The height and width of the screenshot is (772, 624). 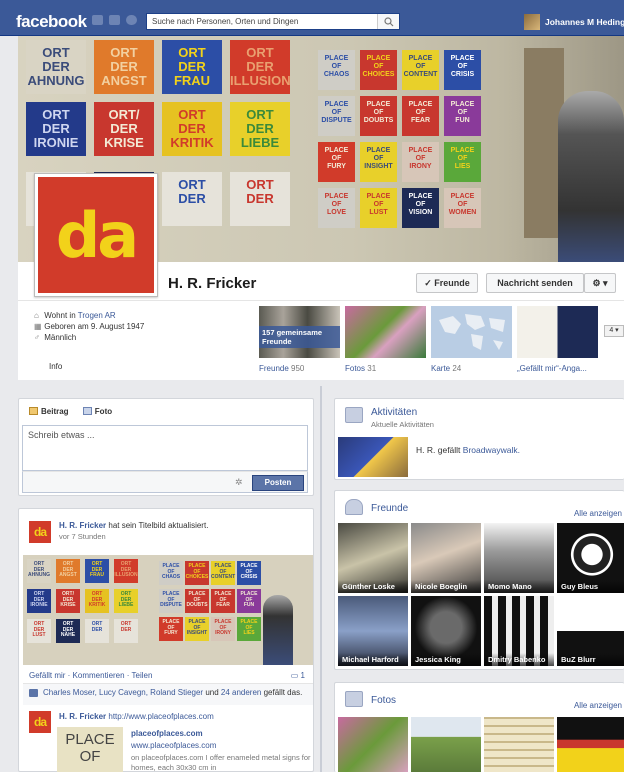 I want to click on sign: ORT DER, so click(x=192, y=199).